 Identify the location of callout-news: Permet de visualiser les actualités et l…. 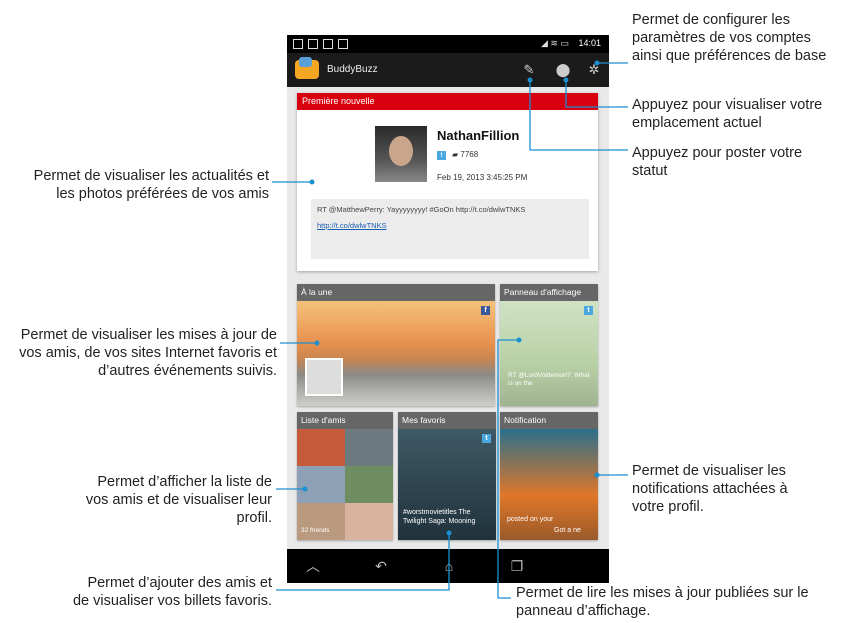
(151, 185).